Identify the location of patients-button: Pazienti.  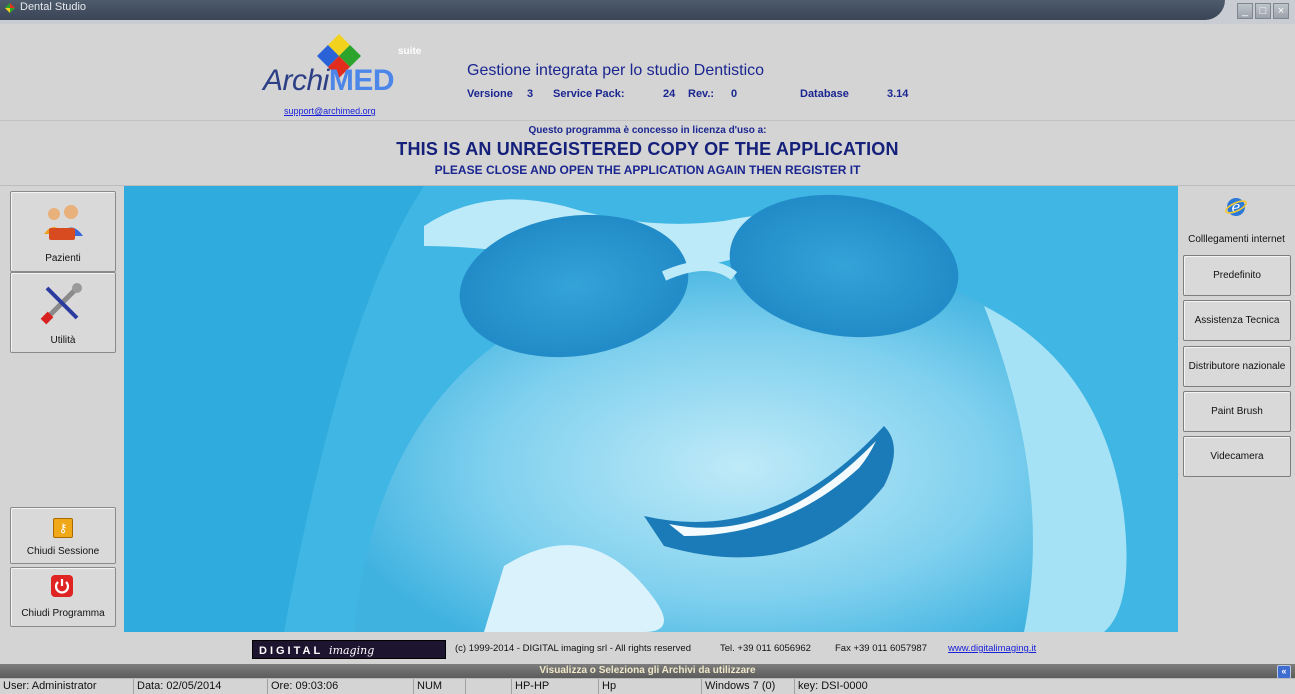
(63, 231).